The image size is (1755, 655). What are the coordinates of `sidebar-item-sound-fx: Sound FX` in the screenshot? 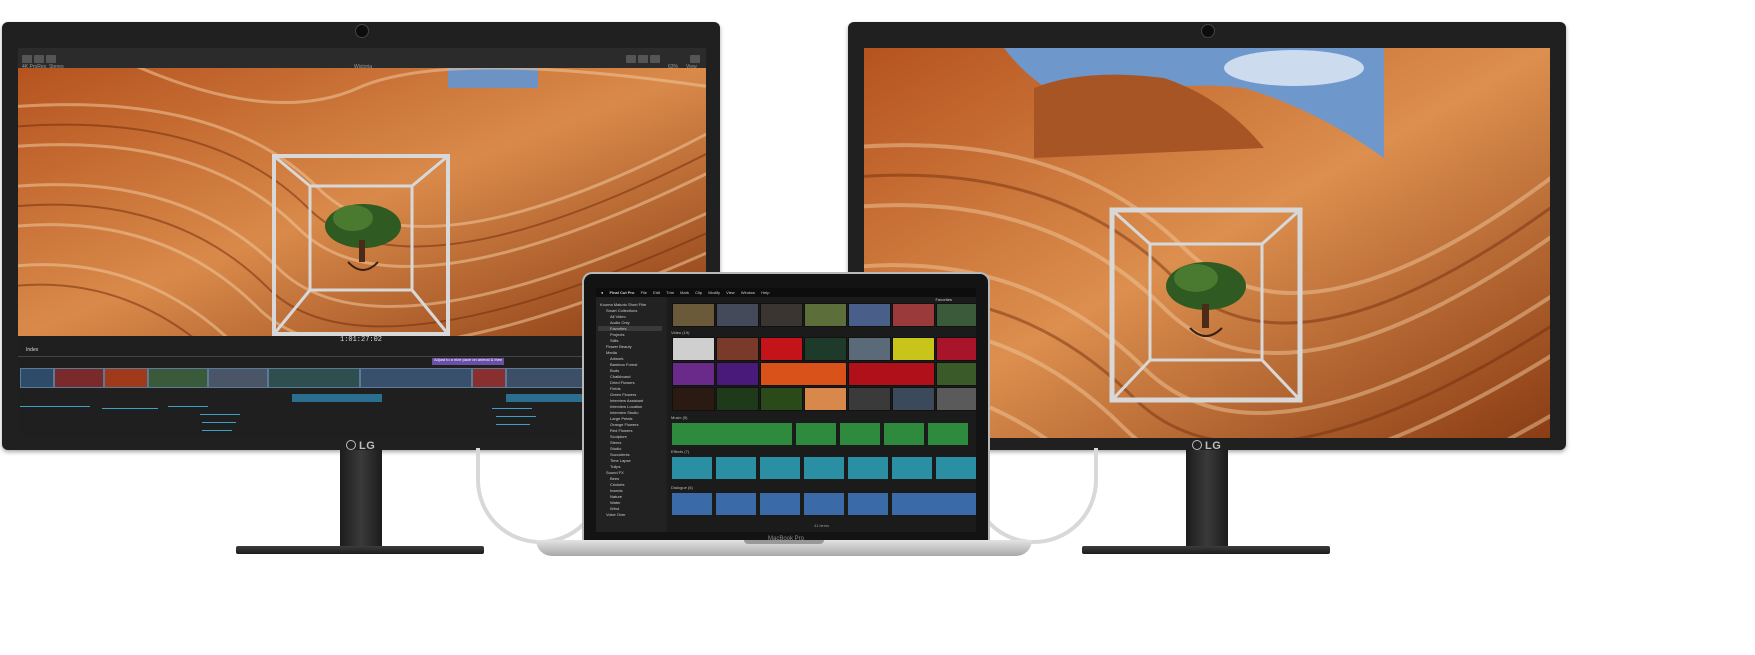 It's located at (615, 472).